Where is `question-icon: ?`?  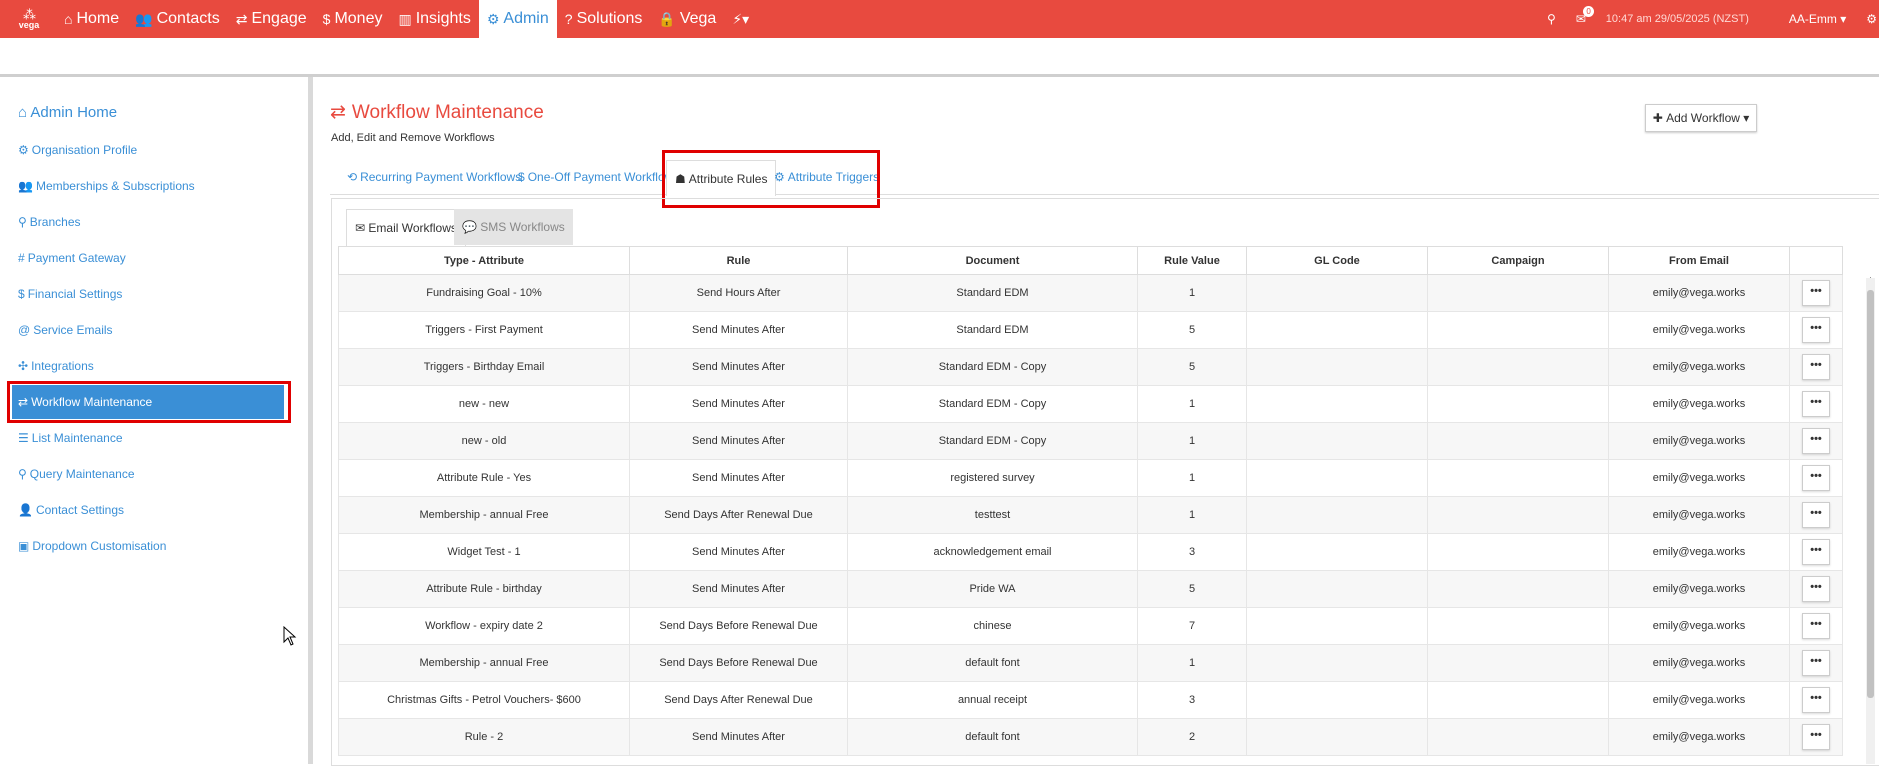
question-icon: ? is located at coordinates (568, 19).